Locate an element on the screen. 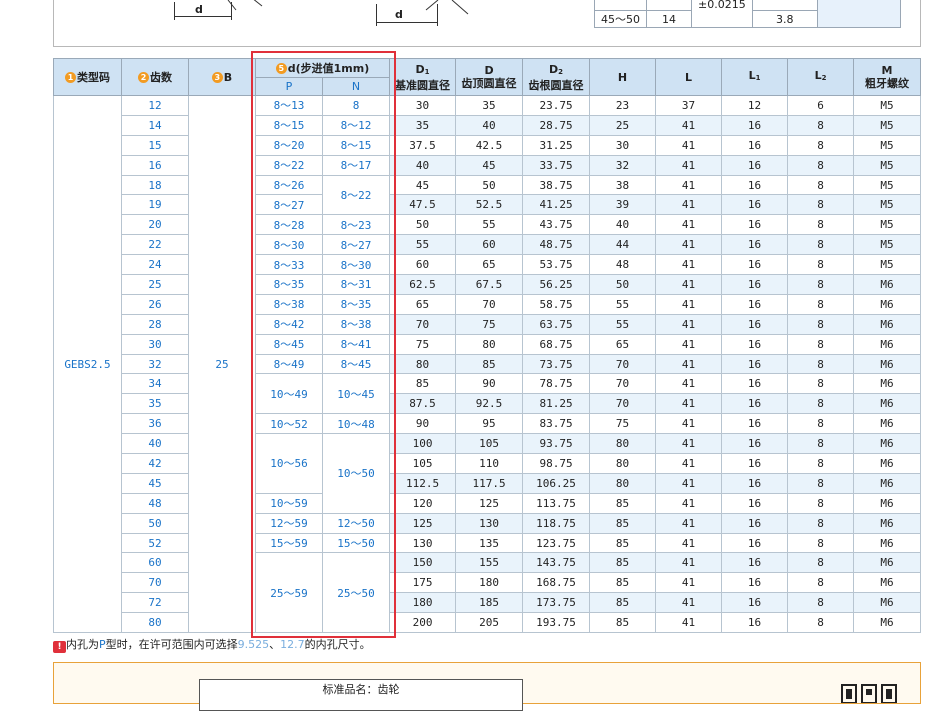  cell-d1: 105 is located at coordinates (423, 463).